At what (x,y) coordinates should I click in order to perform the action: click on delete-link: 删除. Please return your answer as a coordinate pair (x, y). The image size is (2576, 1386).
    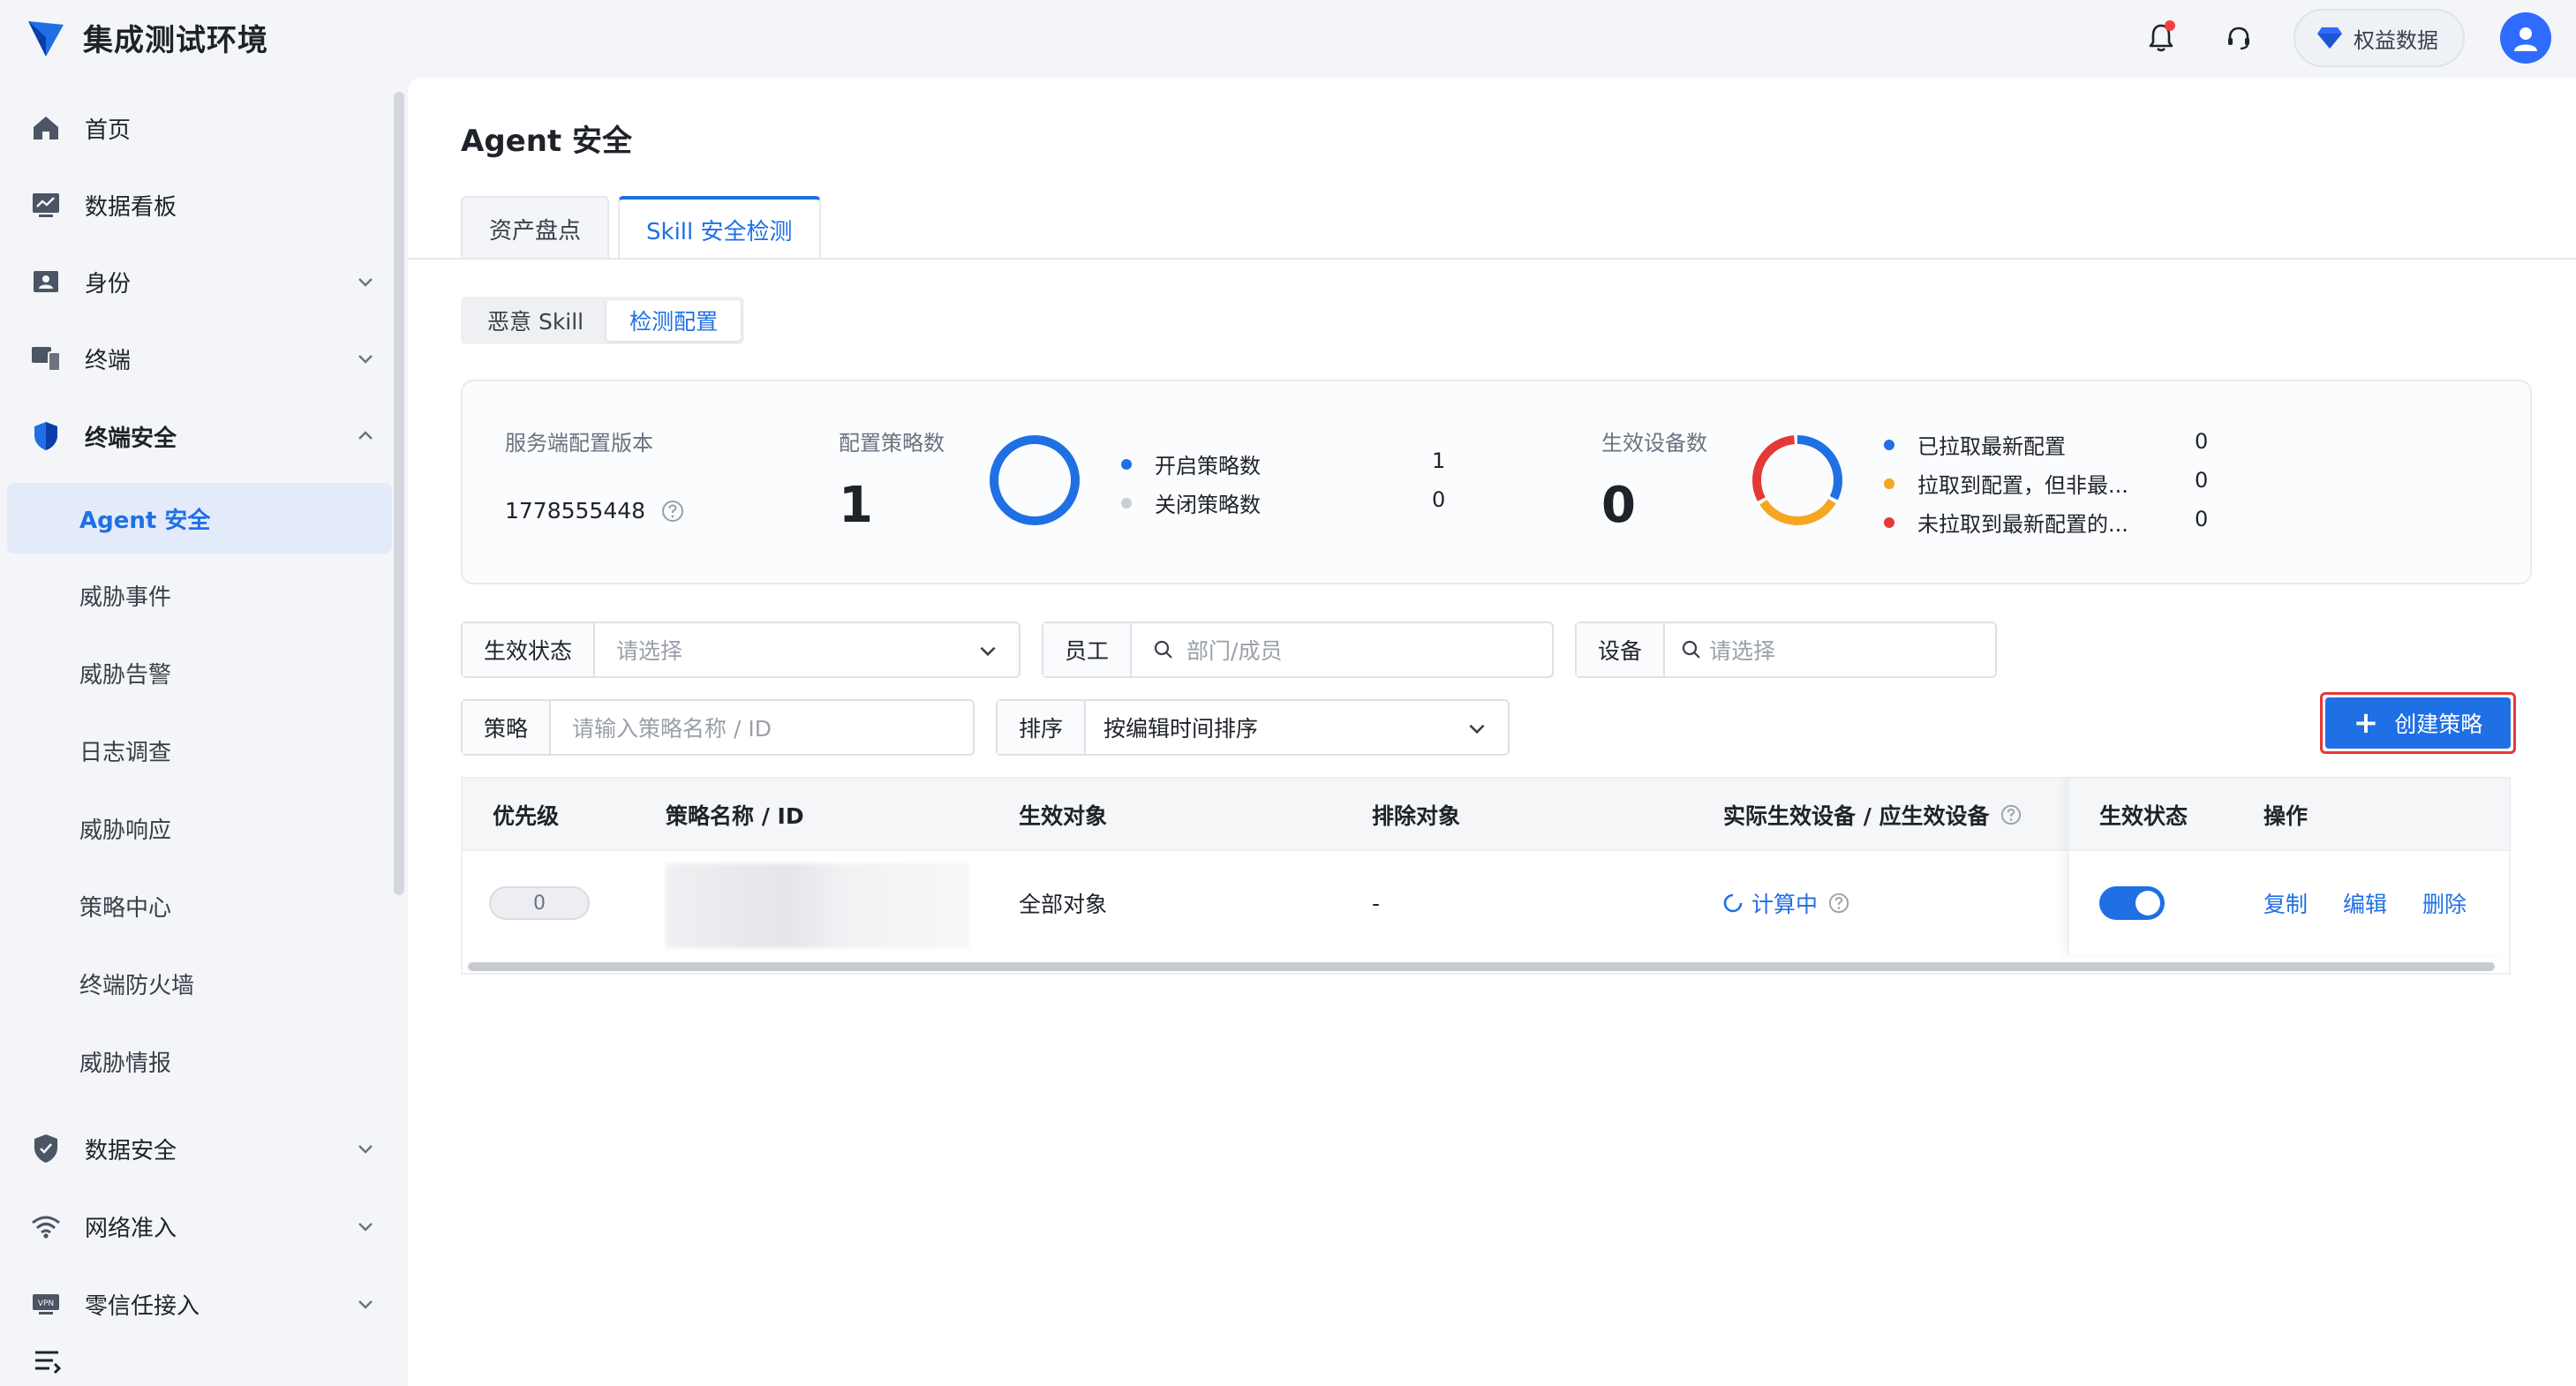
    Looking at the image, I should click on (2445, 903).